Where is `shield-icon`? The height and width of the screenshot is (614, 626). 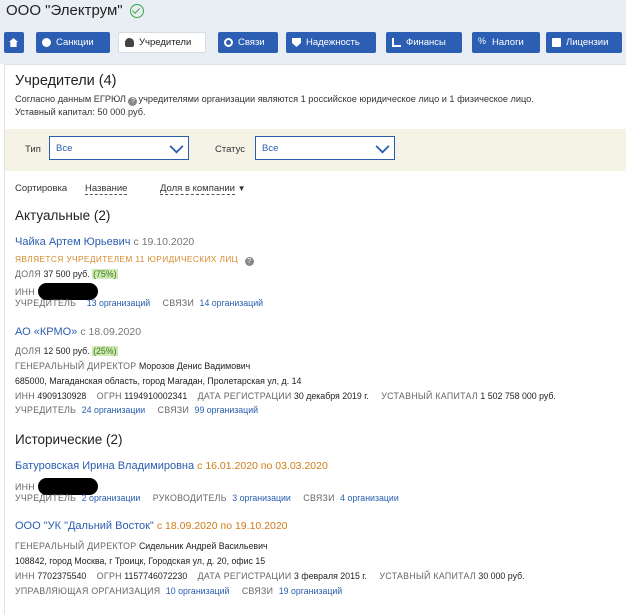 shield-icon is located at coordinates (296, 42).